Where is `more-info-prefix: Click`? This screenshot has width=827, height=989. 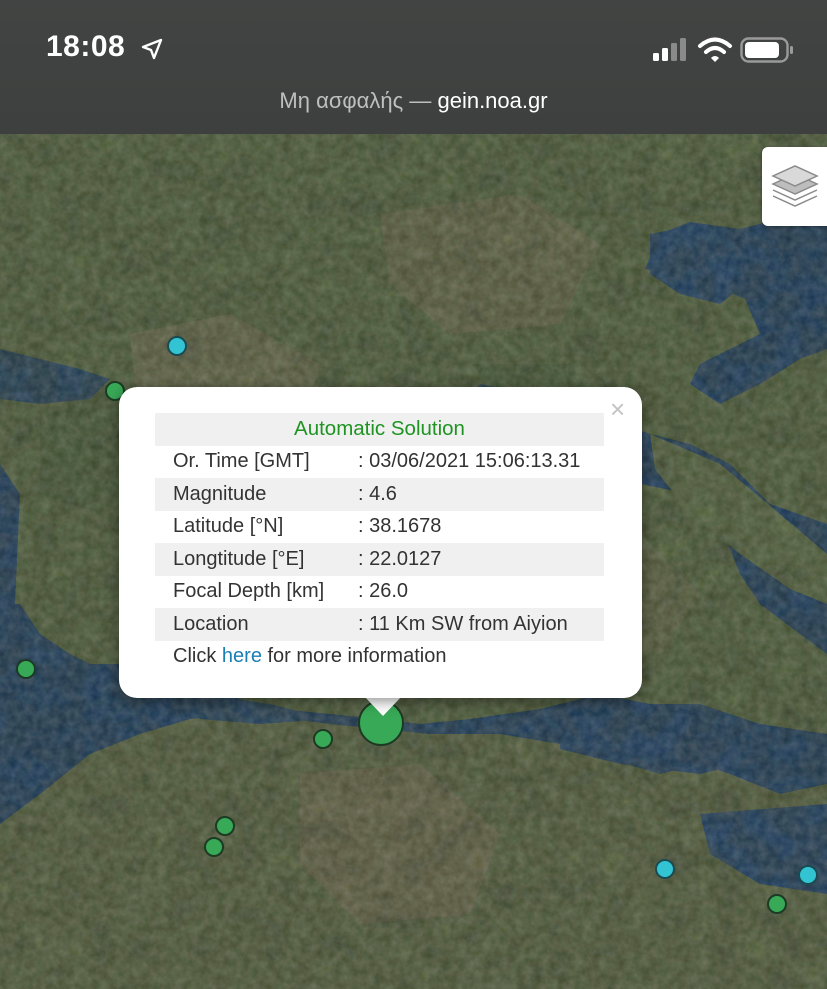 more-info-prefix: Click is located at coordinates (195, 656).